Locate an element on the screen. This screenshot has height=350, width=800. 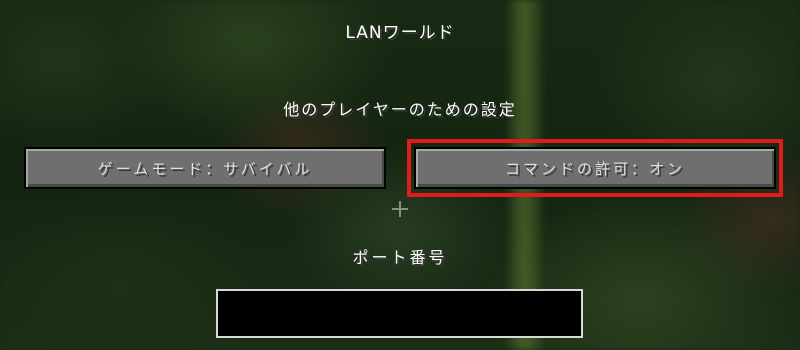
port-number-input is located at coordinates (399, 313).